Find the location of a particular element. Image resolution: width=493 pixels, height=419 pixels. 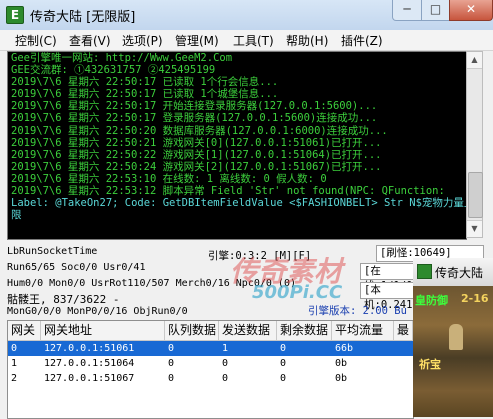

scroll-up-icon: ▲ is located at coordinates (474, 60).